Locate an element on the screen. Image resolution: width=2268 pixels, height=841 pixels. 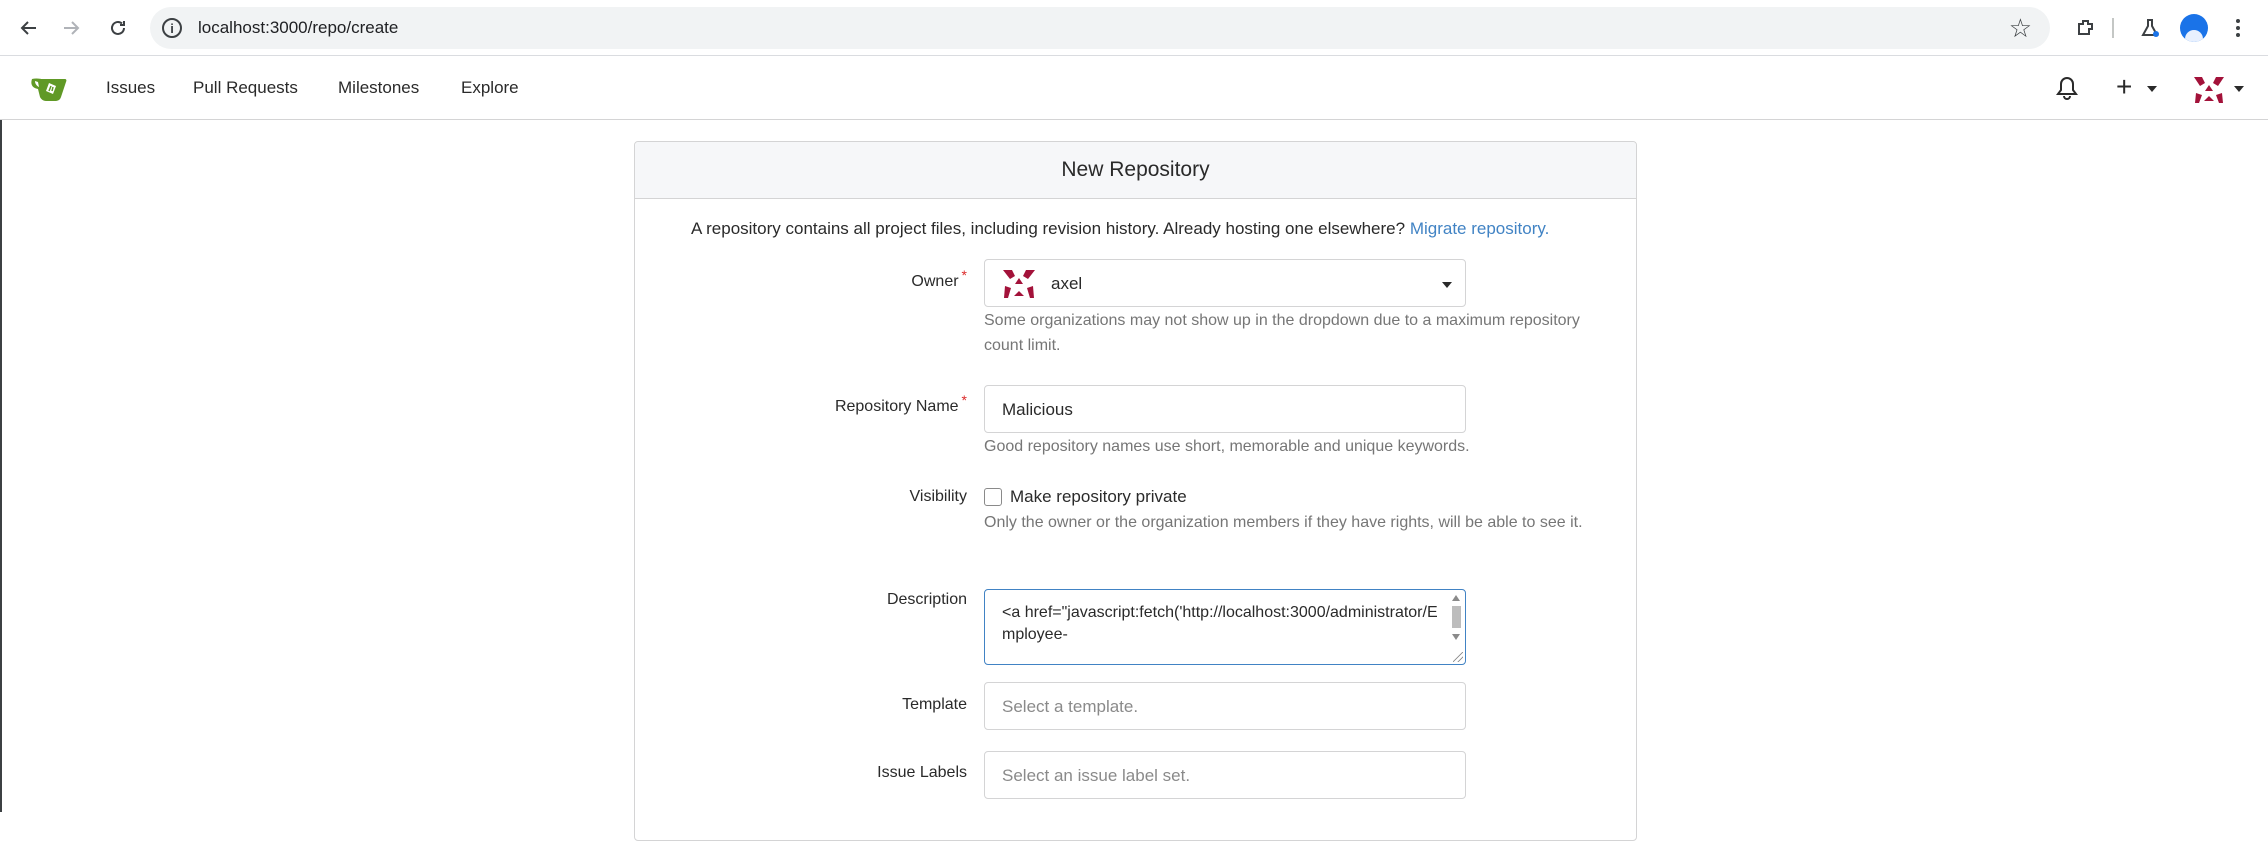
url-text: localhost:3000/repo/create is located at coordinates (298, 28).